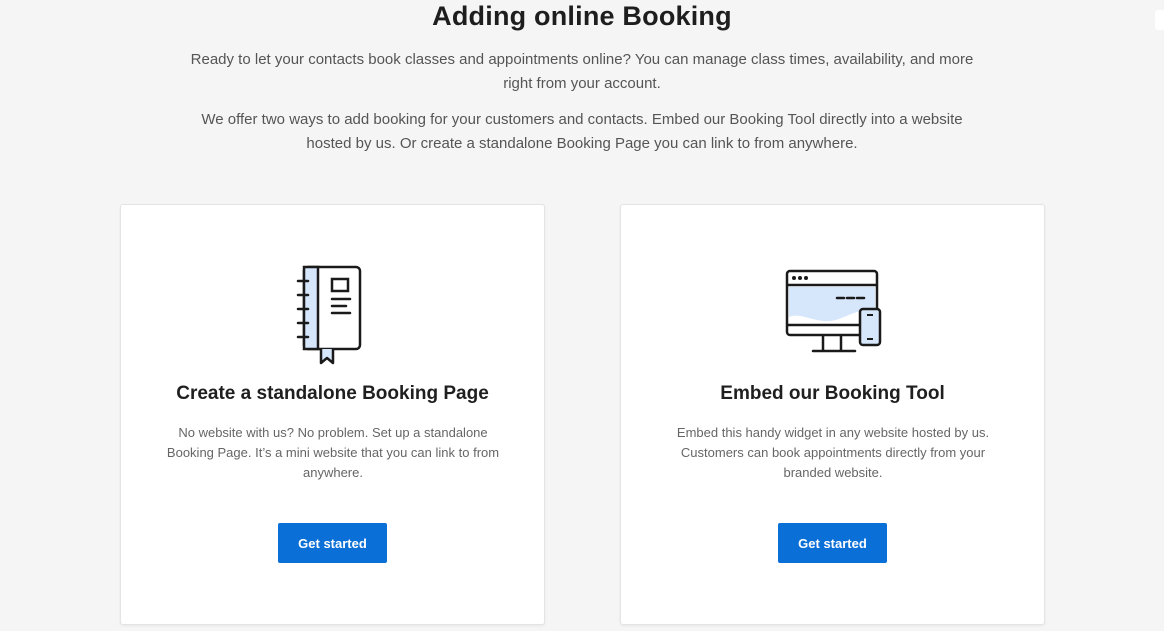  What do you see at coordinates (333, 315) in the screenshot?
I see `notebook-icon` at bounding box center [333, 315].